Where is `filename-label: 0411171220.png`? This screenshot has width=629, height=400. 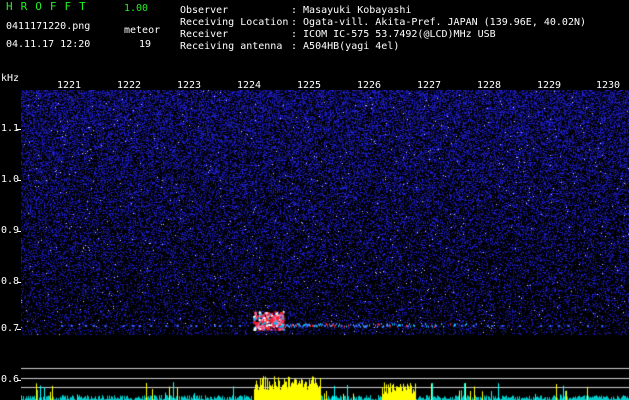 filename-label: 0411171220.png is located at coordinates (48, 26).